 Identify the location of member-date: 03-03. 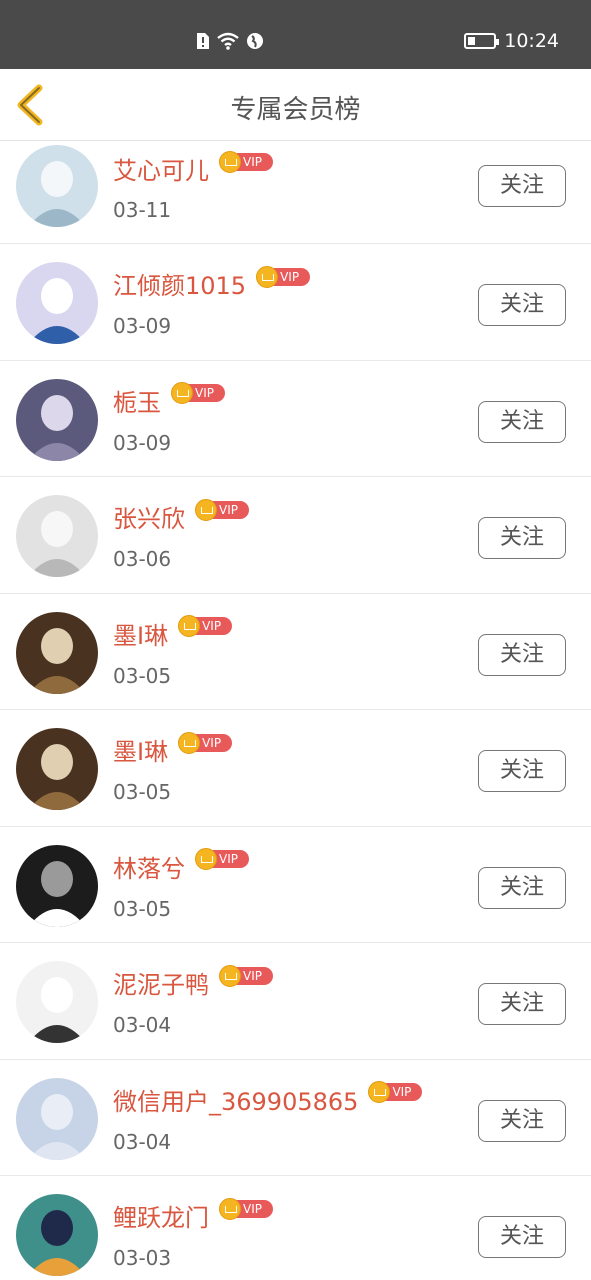
(142, 1258).